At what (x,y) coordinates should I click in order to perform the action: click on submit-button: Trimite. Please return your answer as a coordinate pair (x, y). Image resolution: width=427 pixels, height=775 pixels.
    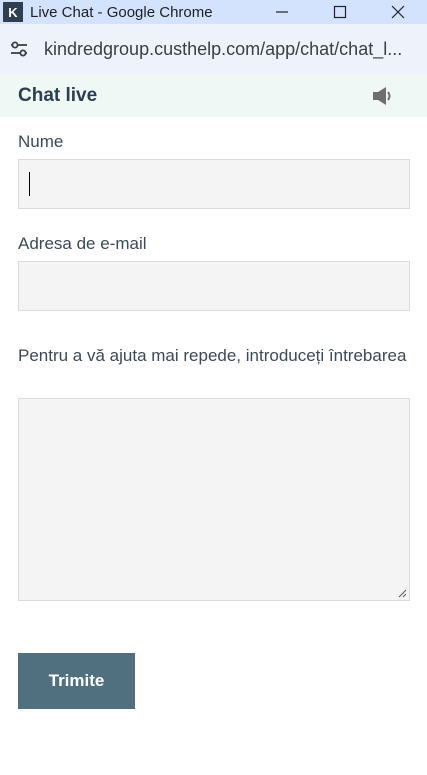
    Looking at the image, I should click on (76, 681).